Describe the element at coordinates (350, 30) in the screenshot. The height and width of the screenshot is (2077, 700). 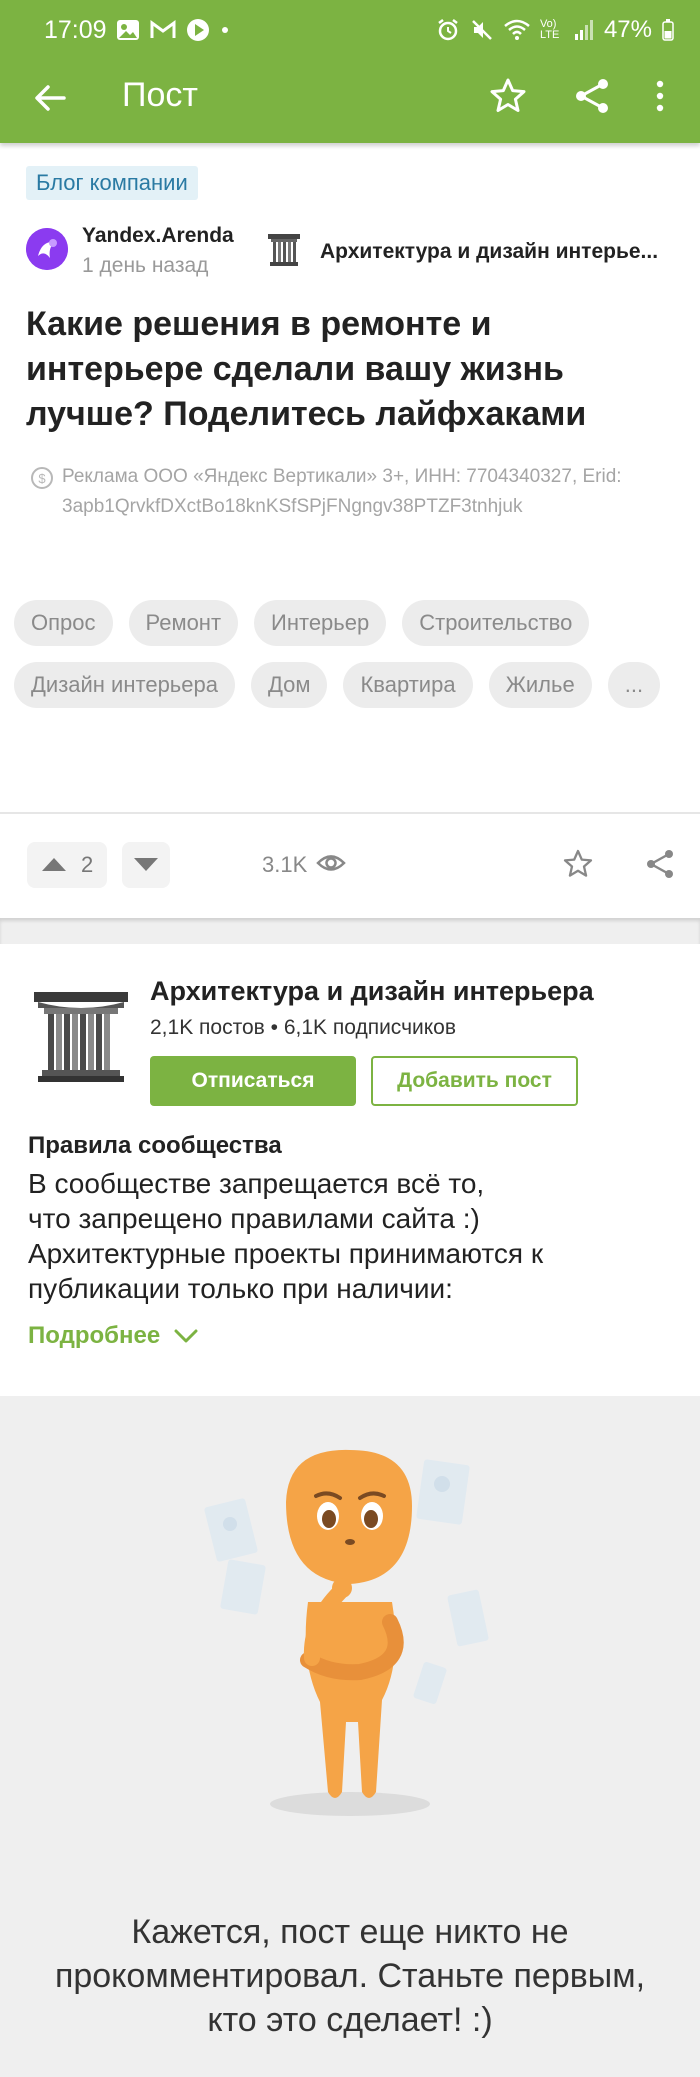
I see `status-bar: 17:09 Vo) LTE 47%` at that location.